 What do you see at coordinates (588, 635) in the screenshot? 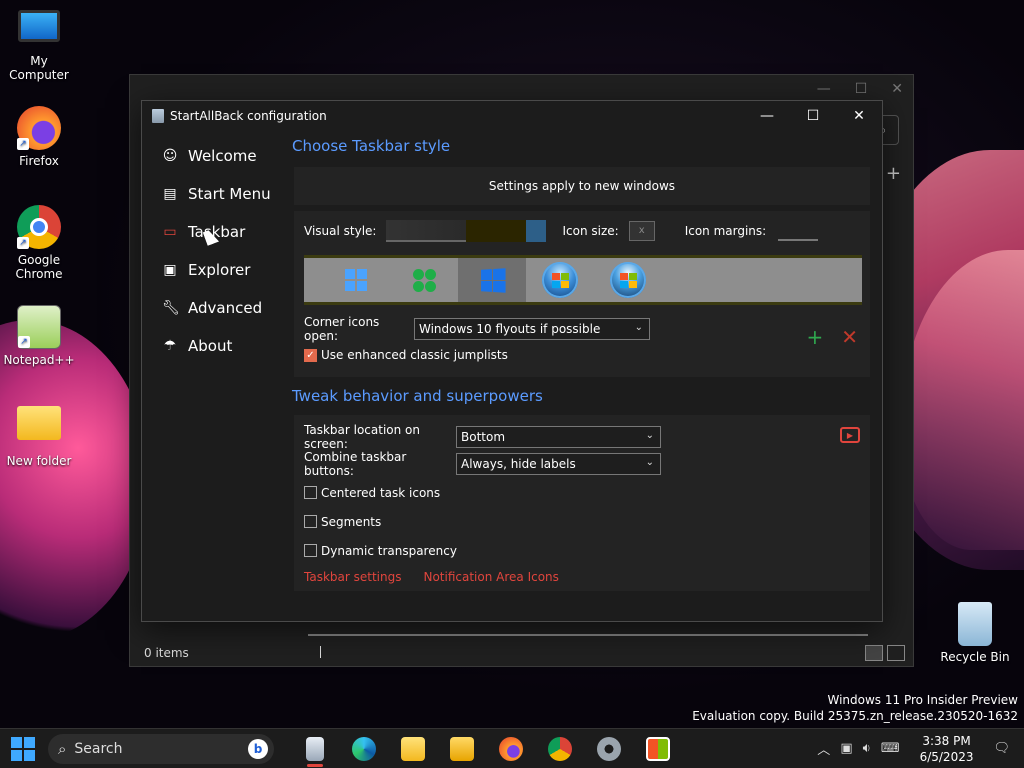
I see `horizontal-scrollbar` at bounding box center [588, 635].